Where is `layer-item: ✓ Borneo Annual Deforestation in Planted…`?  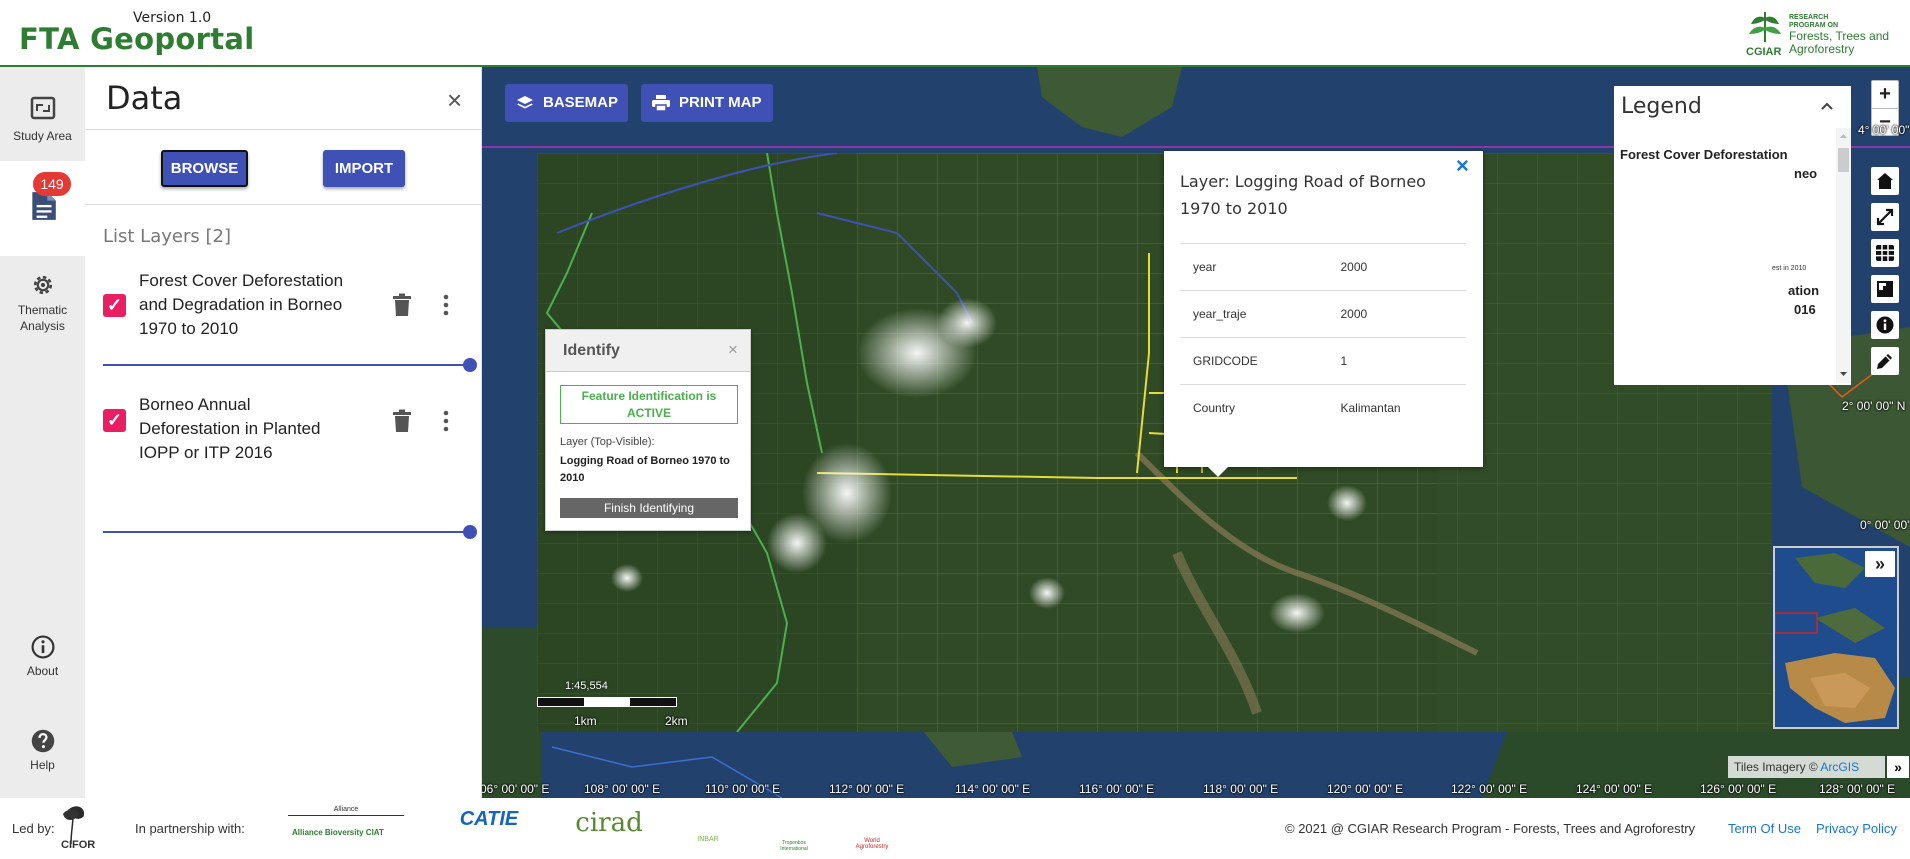 layer-item: ✓ Borneo Annual Deforestation in Planted… is located at coordinates (283, 466).